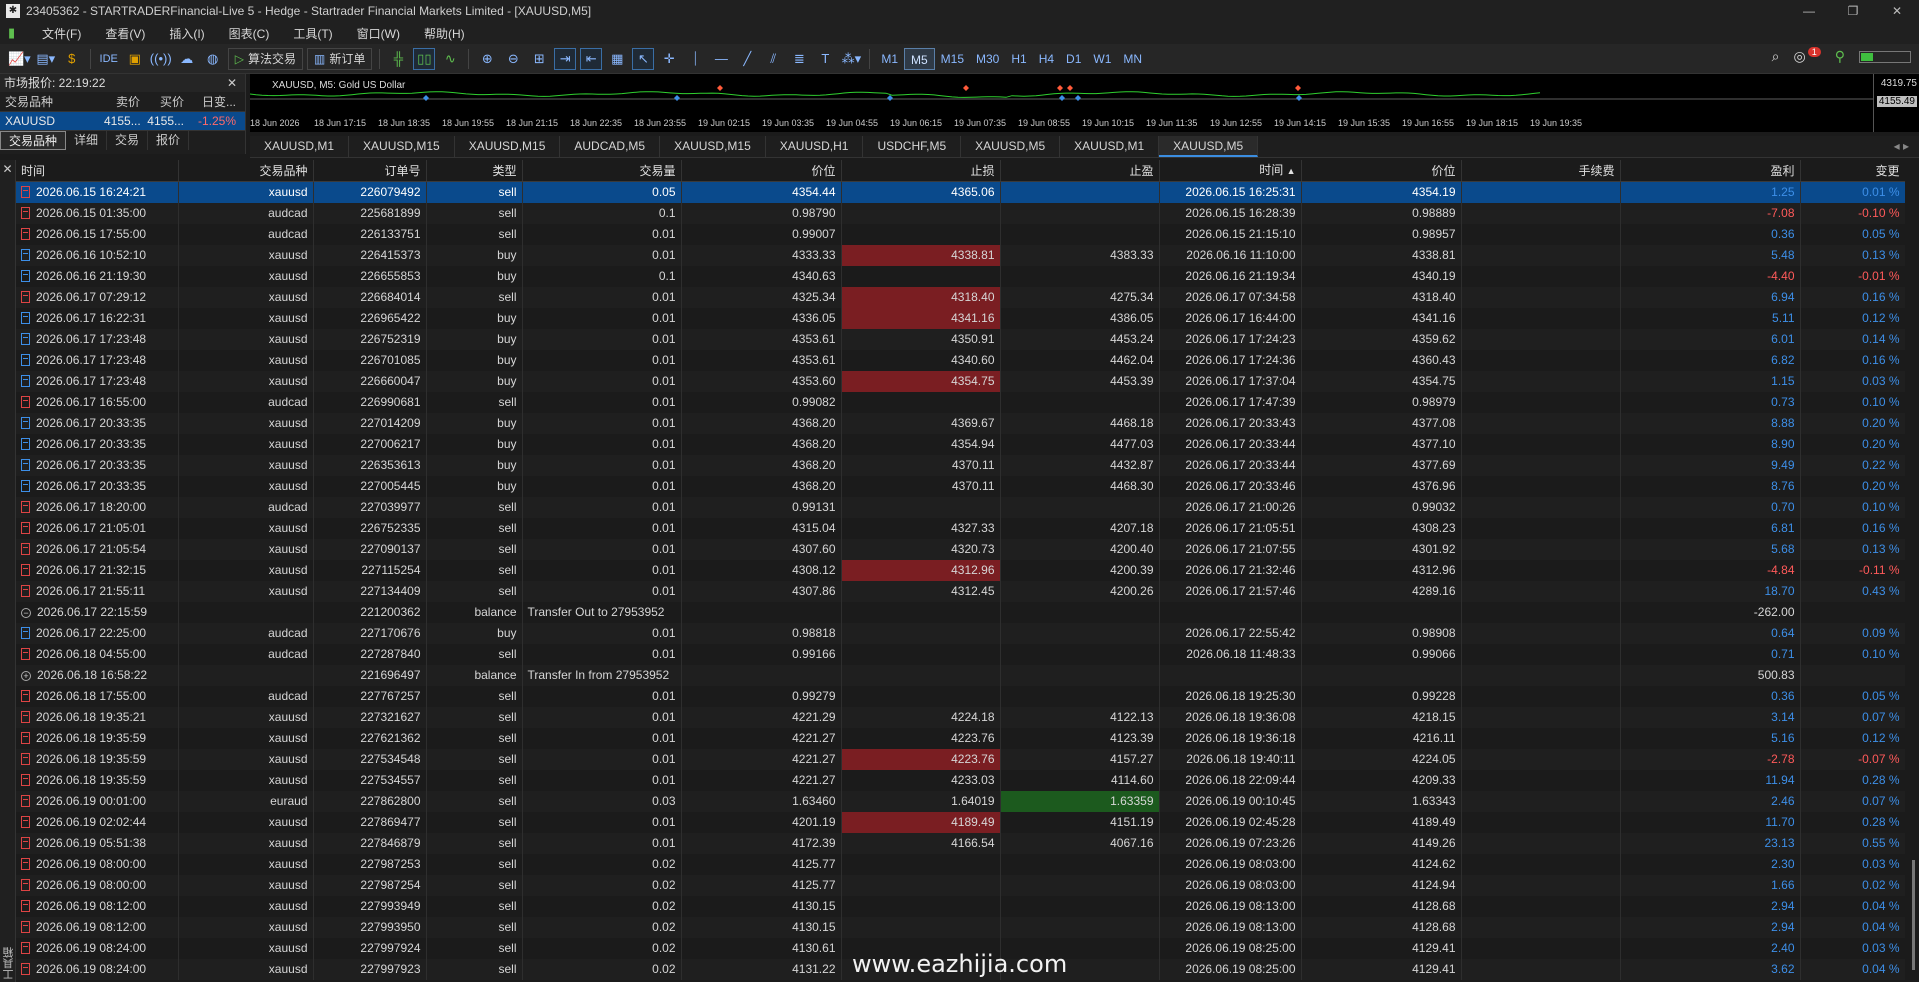 The width and height of the screenshot is (1919, 982). What do you see at coordinates (1809, 11) in the screenshot?
I see `minimize-button: —` at bounding box center [1809, 11].